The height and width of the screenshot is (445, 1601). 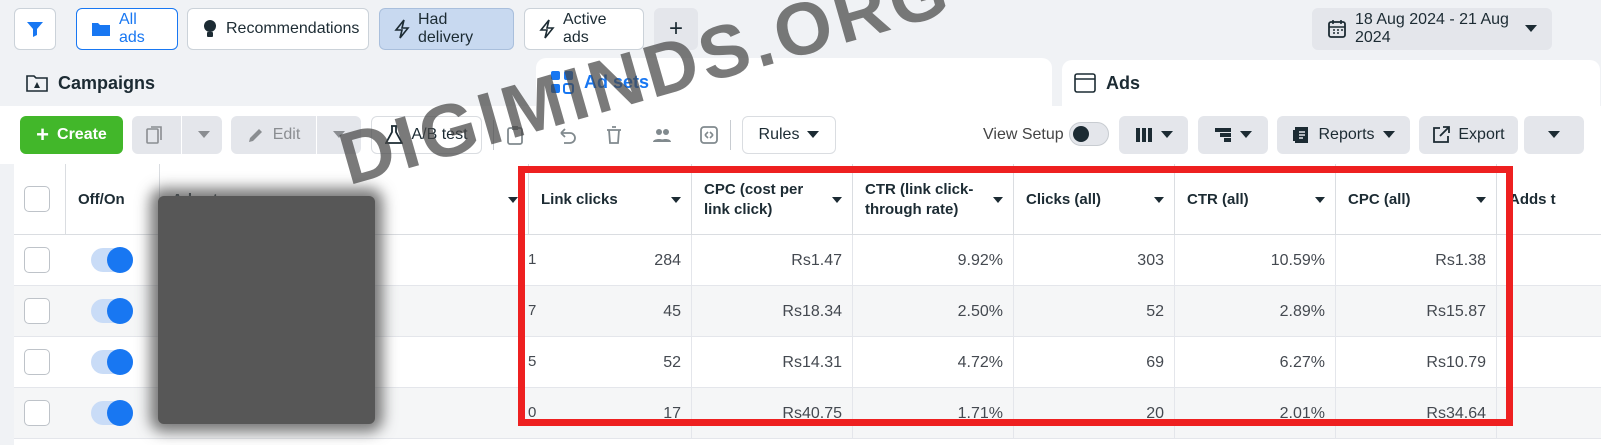 I want to click on select-all-cell, so click(x=40, y=199).